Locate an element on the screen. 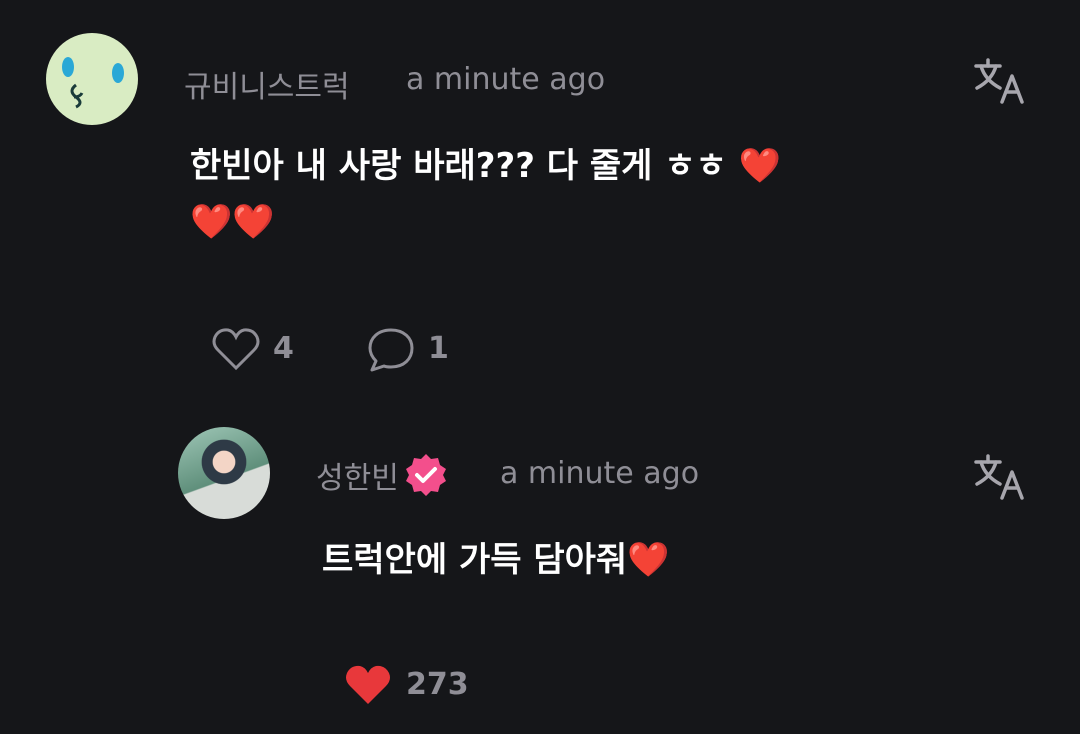  comment-text-line1: 한빈아 내 사랑 바래??? 다 줄게 ㅎㅎ ❤️ is located at coordinates (485, 166).